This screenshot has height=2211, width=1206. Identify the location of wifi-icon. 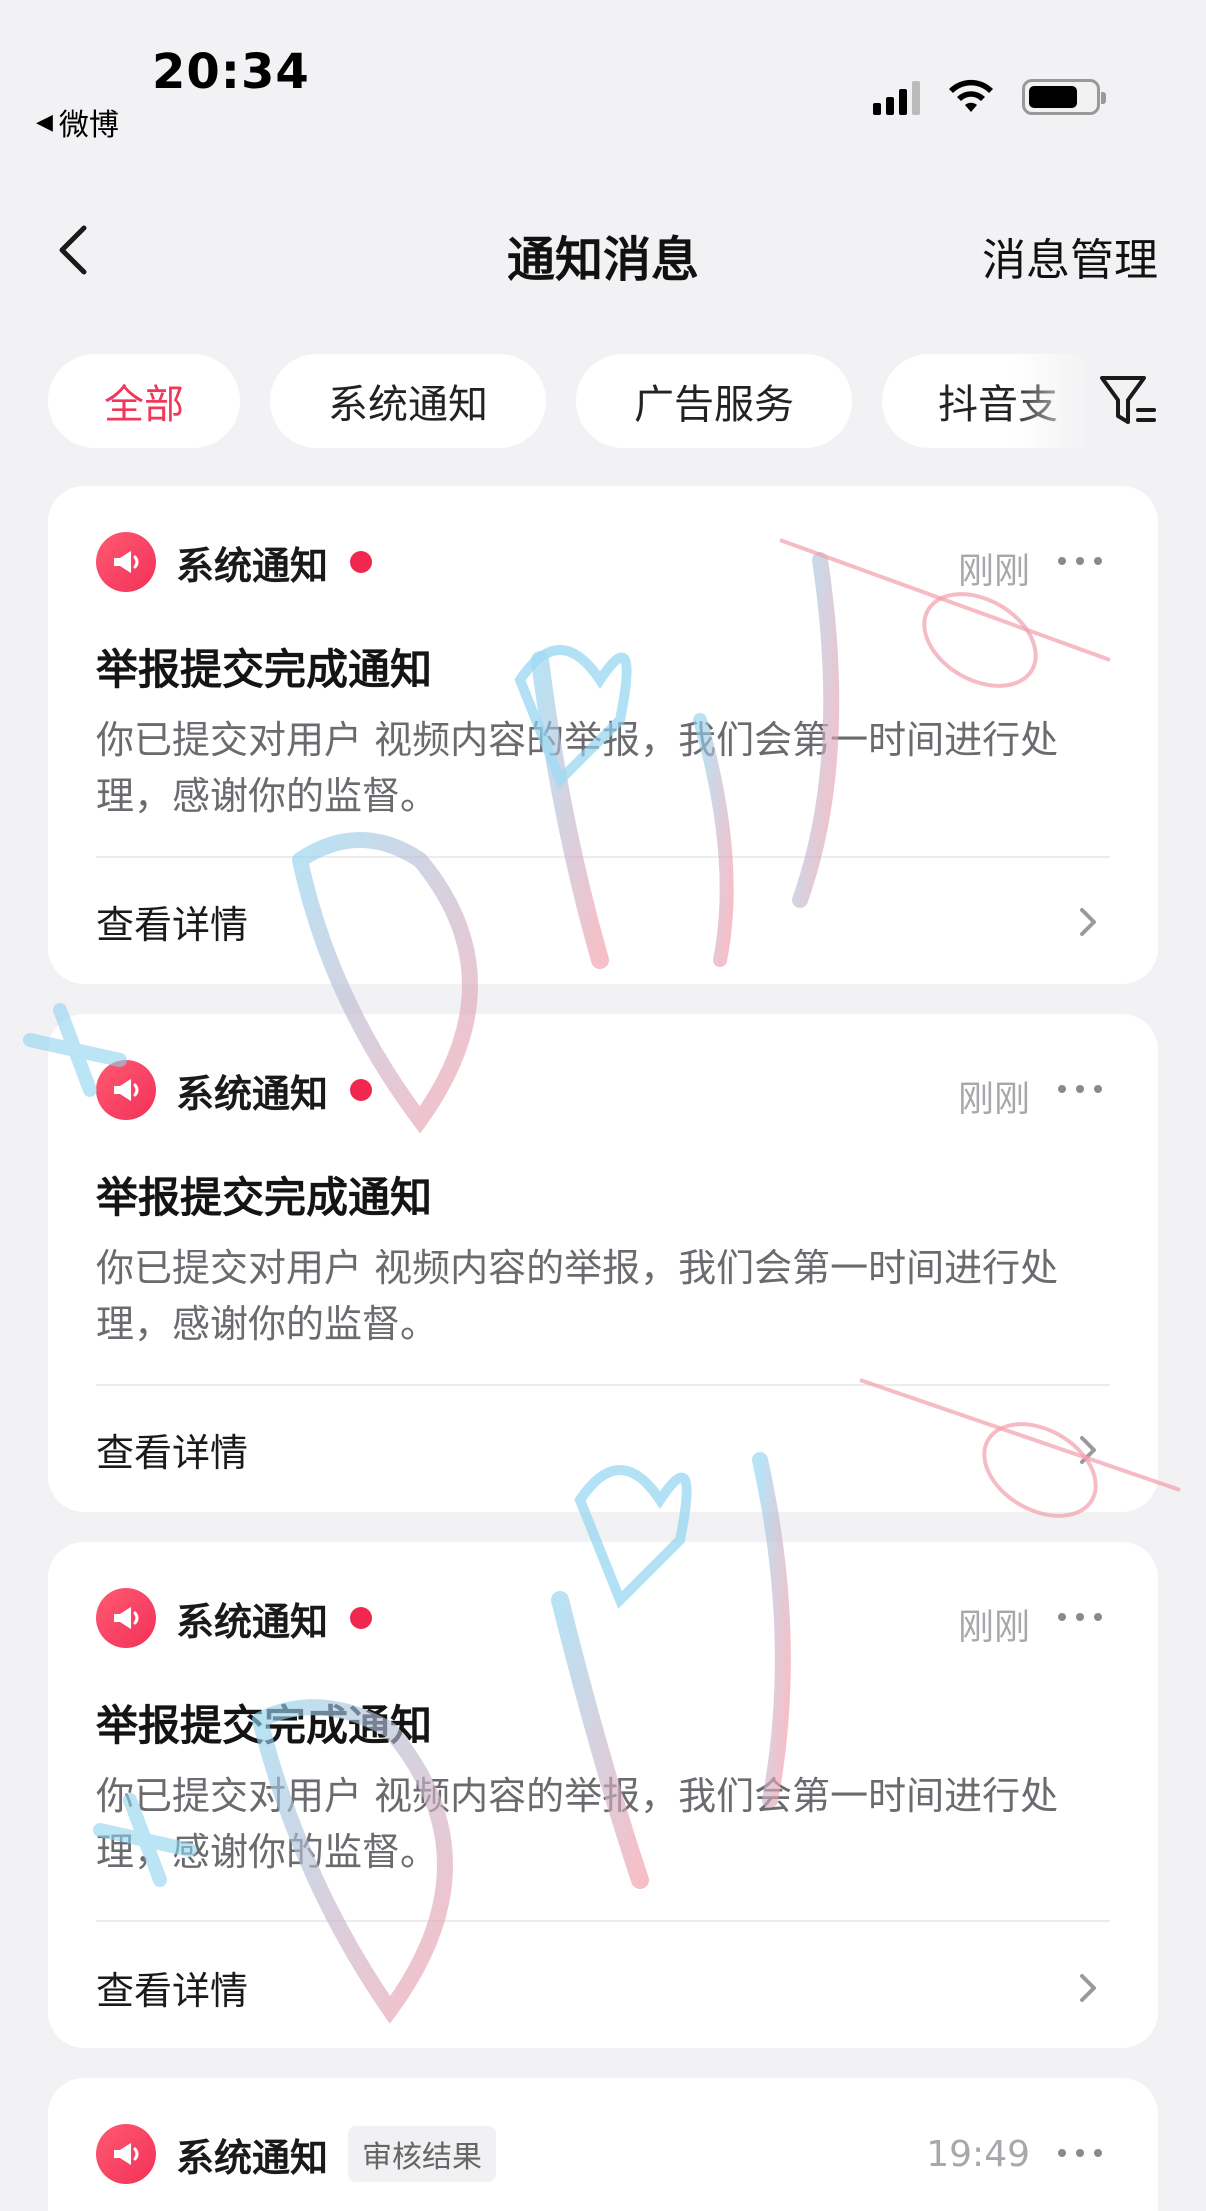
(971, 95).